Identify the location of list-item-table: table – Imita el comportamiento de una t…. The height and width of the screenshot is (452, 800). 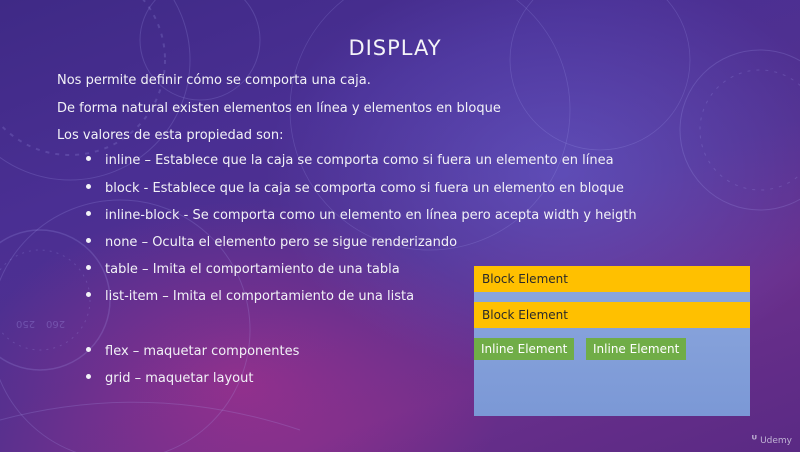
(243, 269).